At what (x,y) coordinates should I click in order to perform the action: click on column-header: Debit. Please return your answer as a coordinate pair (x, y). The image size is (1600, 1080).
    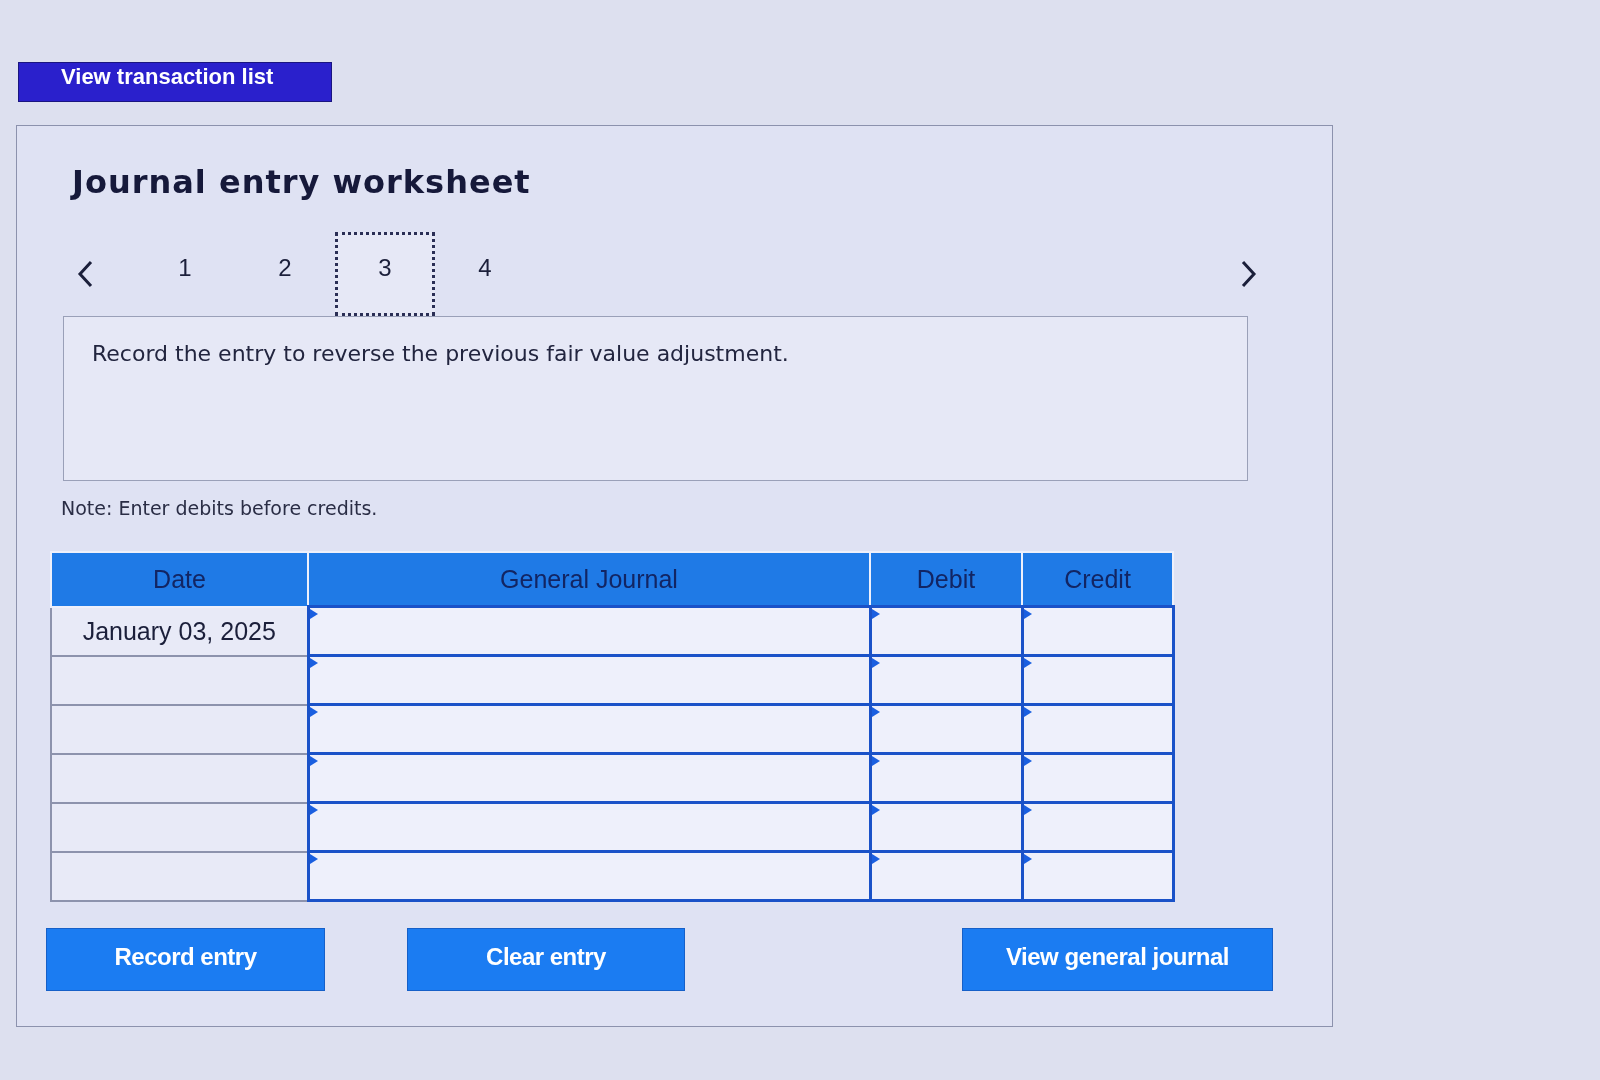
    Looking at the image, I should click on (946, 579).